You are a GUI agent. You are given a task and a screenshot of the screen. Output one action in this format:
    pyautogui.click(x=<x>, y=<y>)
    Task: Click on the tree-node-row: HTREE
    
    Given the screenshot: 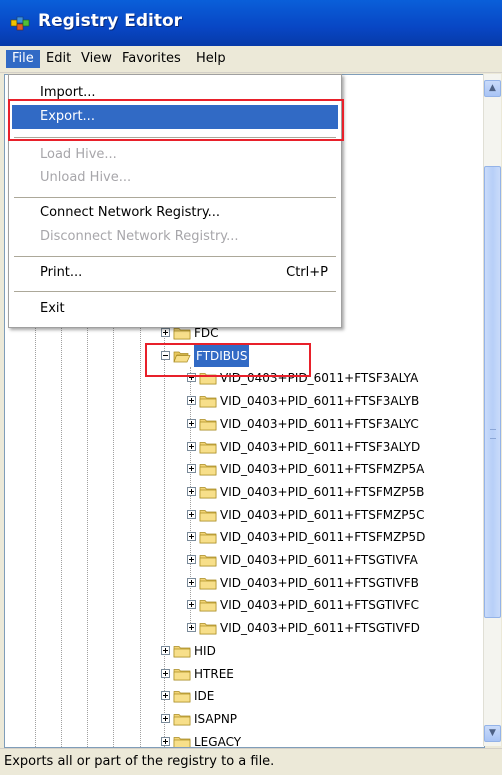 What is the action you would take?
    pyautogui.click(x=240, y=674)
    